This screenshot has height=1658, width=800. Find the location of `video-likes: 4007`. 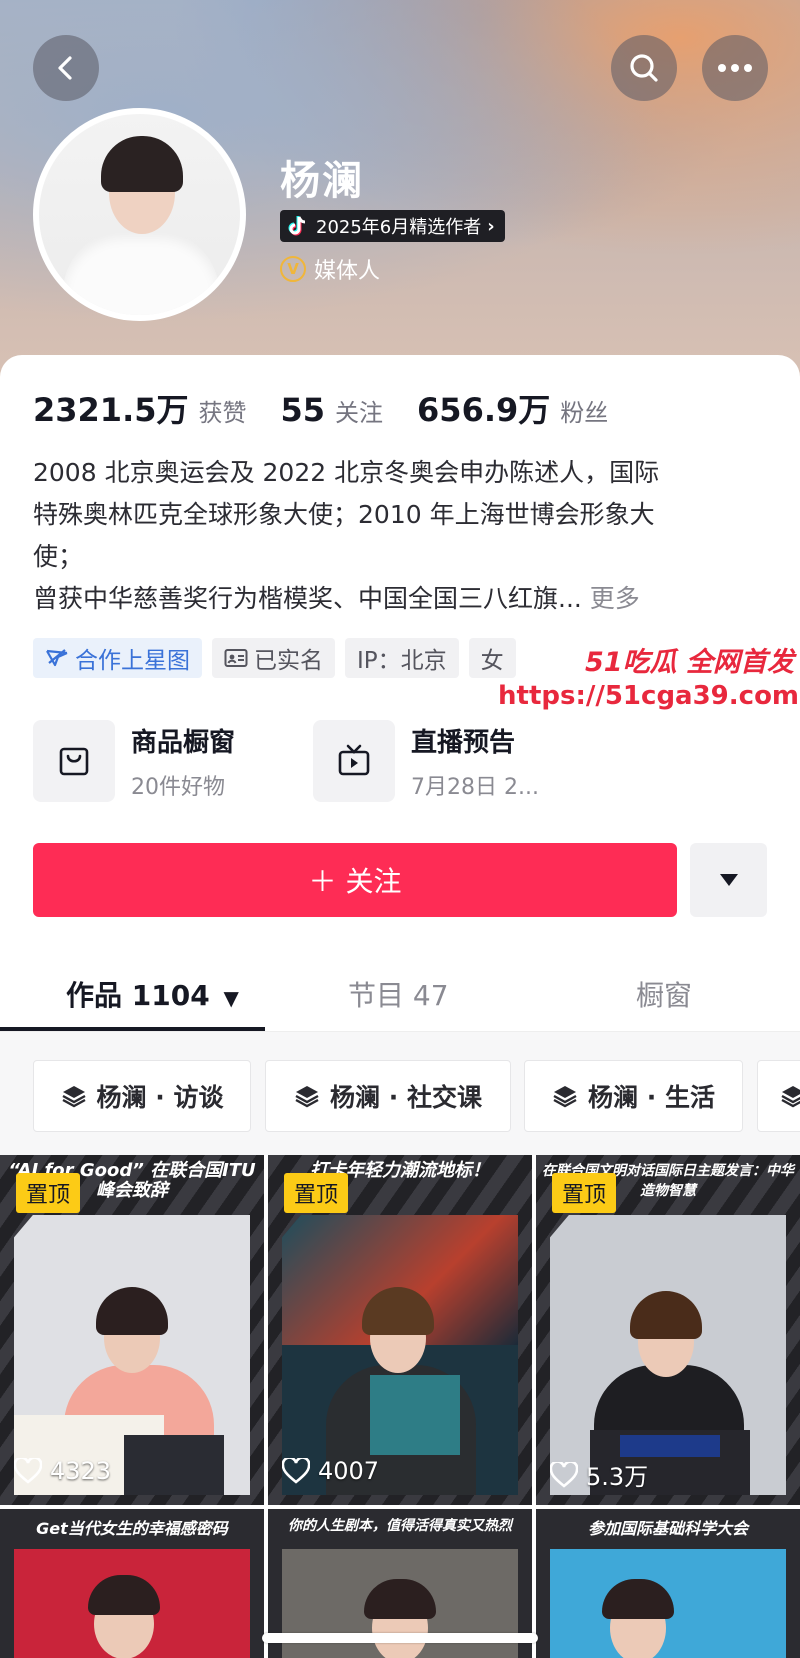

video-likes: 4007 is located at coordinates (330, 1471).